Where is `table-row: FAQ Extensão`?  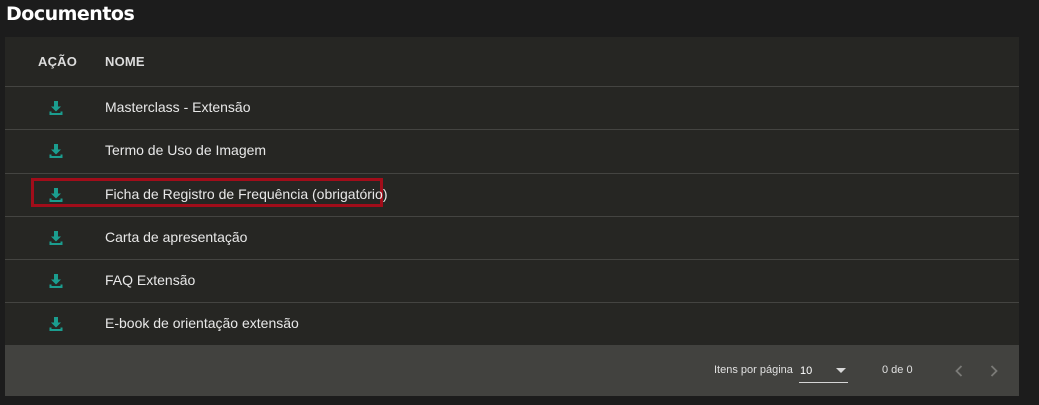
table-row: FAQ Extensão is located at coordinates (512, 282).